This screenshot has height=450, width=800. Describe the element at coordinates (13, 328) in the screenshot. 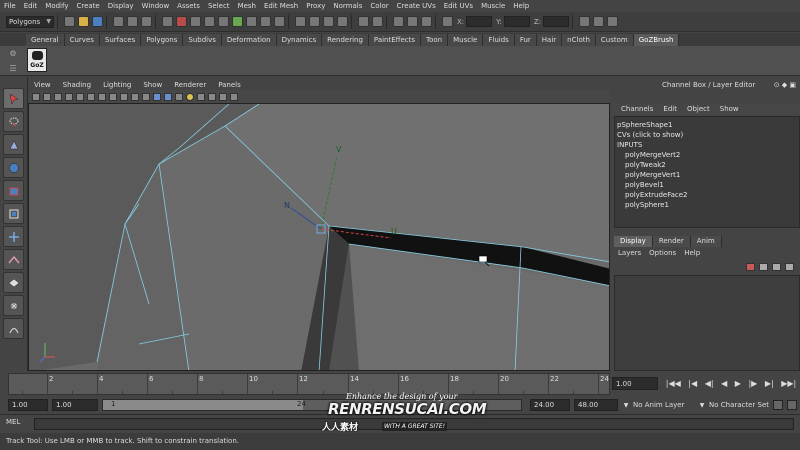

I see `track-tool-icon` at that location.